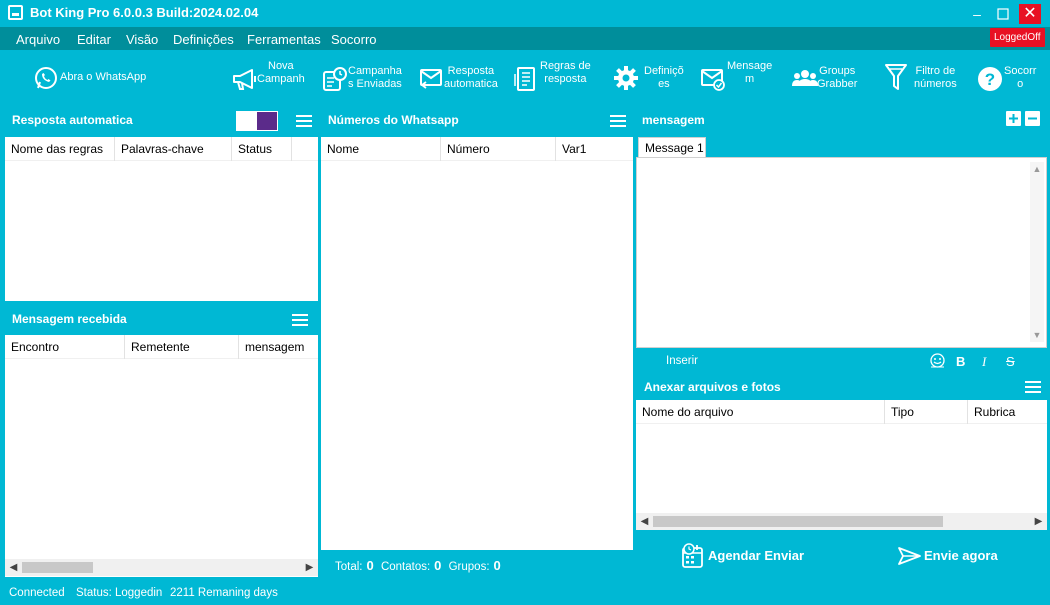 The image size is (1050, 605). I want to click on menu-arquivo: Arquivo, so click(38, 39).